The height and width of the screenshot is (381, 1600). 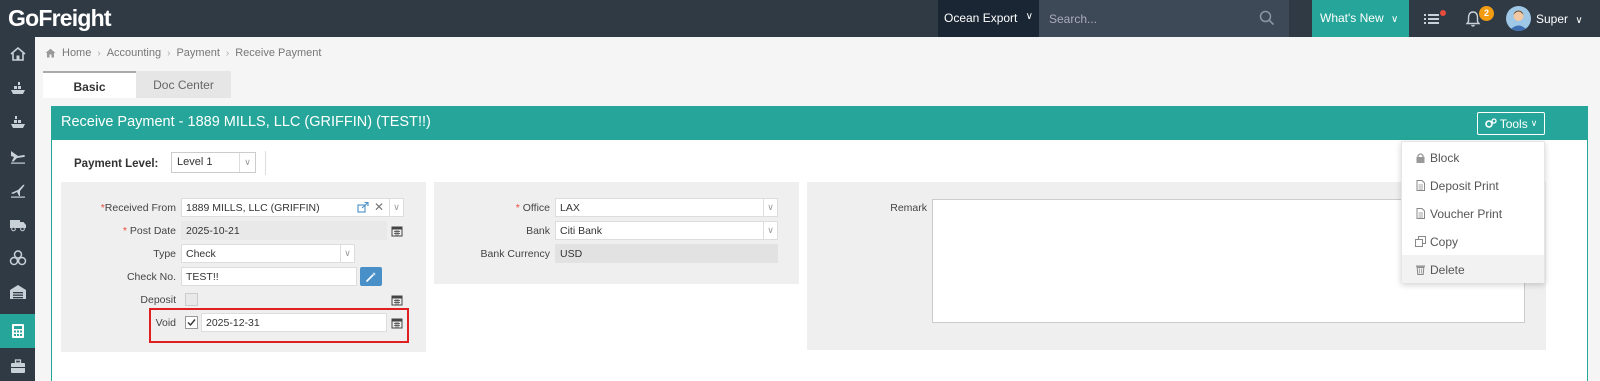 I want to click on ocean-export-icon, so click(x=17, y=122).